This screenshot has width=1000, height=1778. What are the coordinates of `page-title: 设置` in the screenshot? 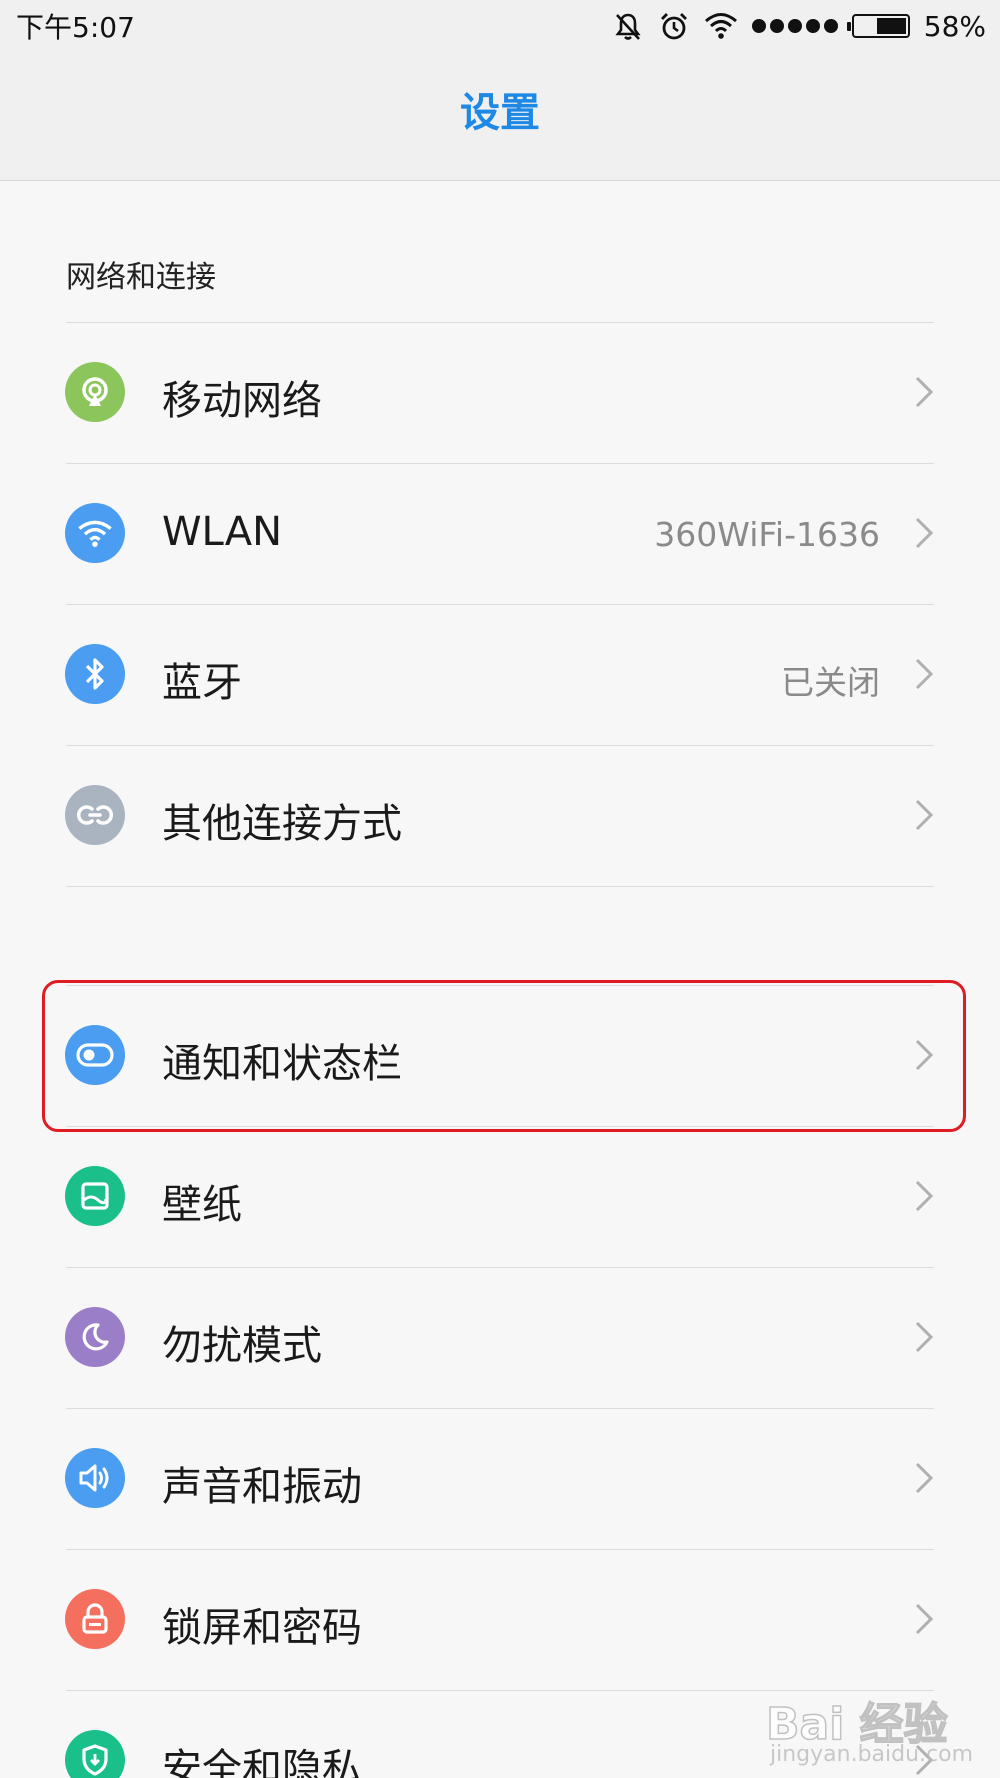 It's located at (500, 113).